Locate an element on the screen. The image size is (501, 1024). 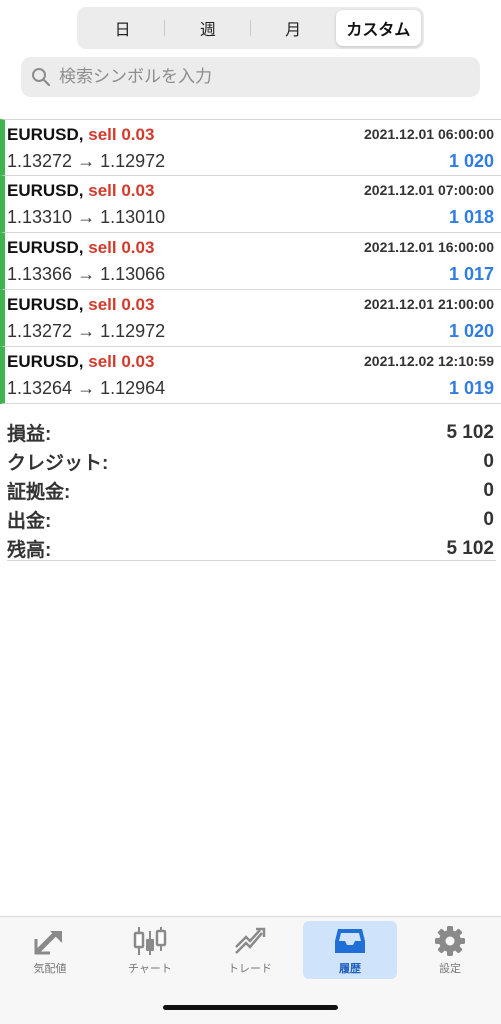
tab-history: 履歴 is located at coordinates (350, 950).